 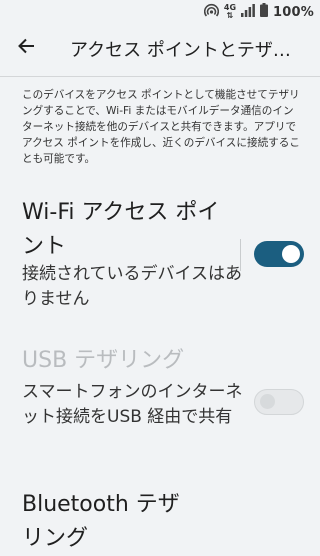 What do you see at coordinates (279, 254) in the screenshot?
I see `wifi-hotspot-toggle` at bounding box center [279, 254].